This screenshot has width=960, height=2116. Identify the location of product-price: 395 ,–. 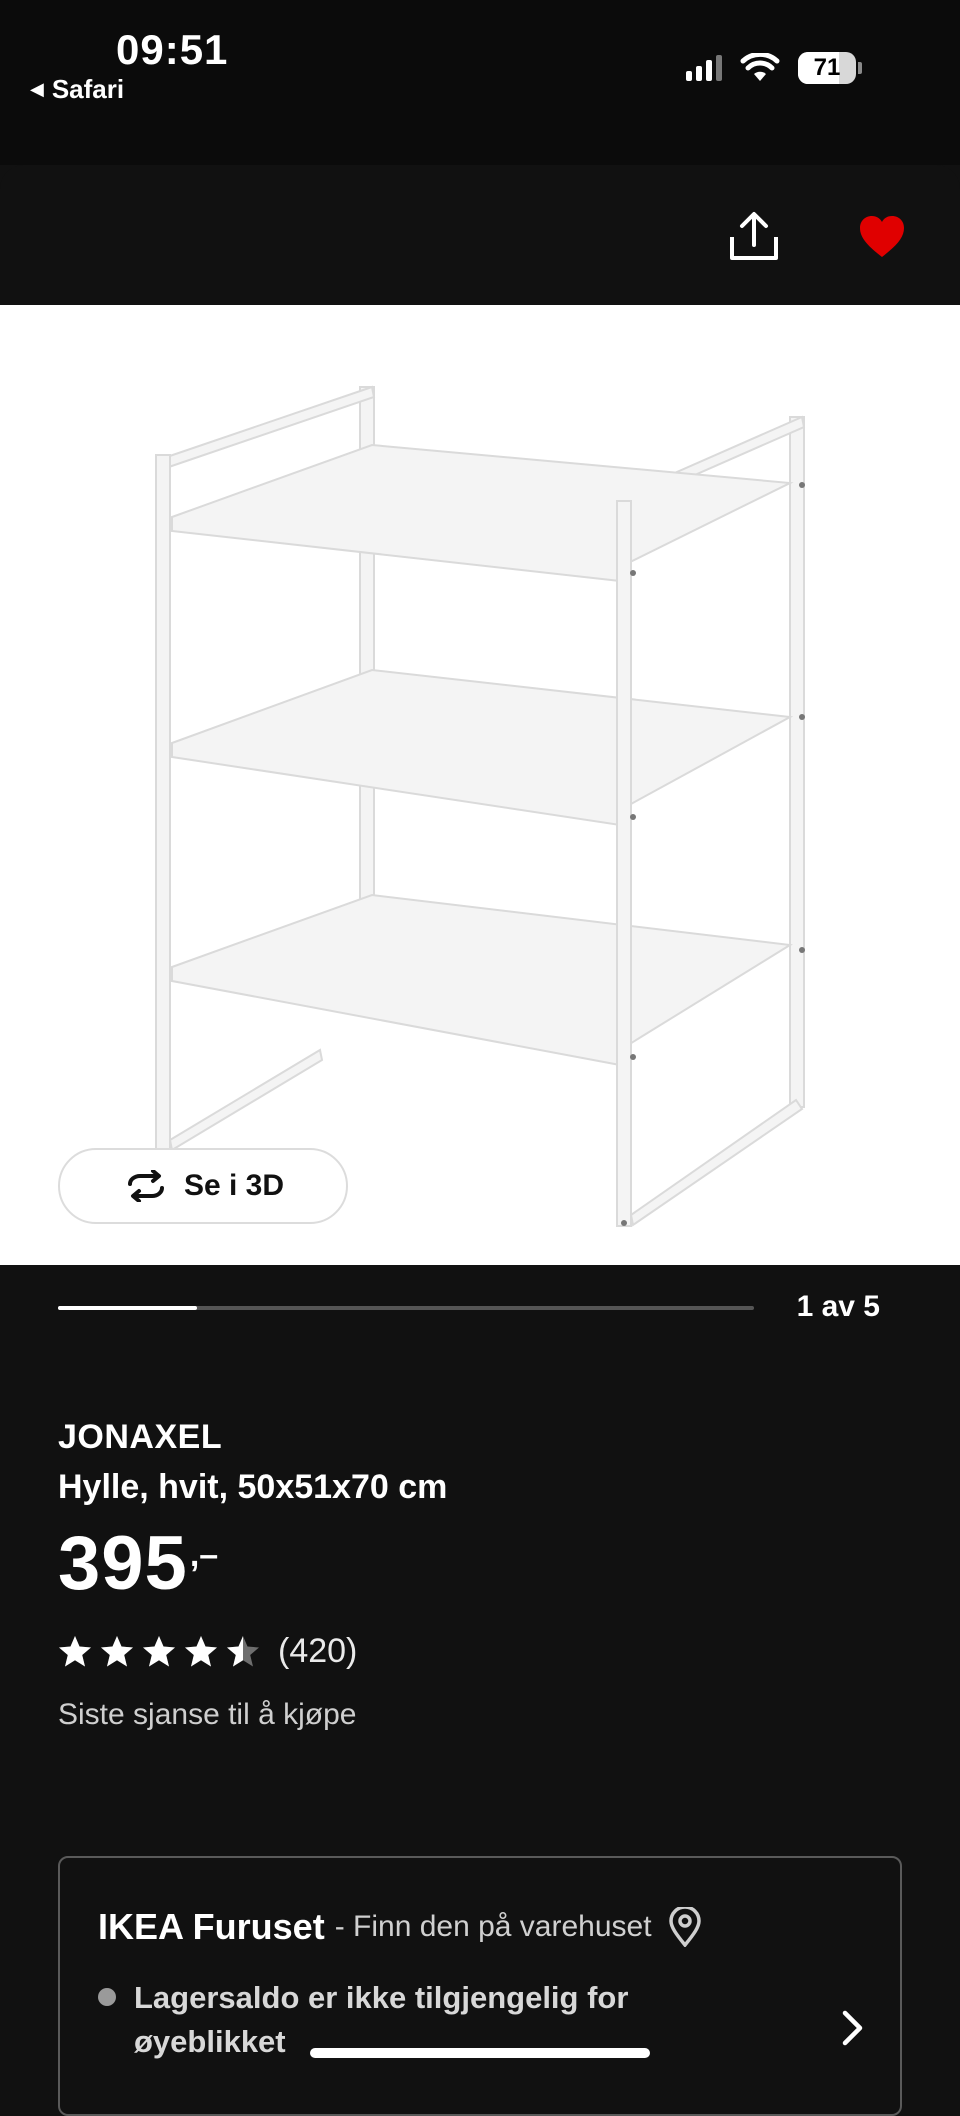
(138, 1564).